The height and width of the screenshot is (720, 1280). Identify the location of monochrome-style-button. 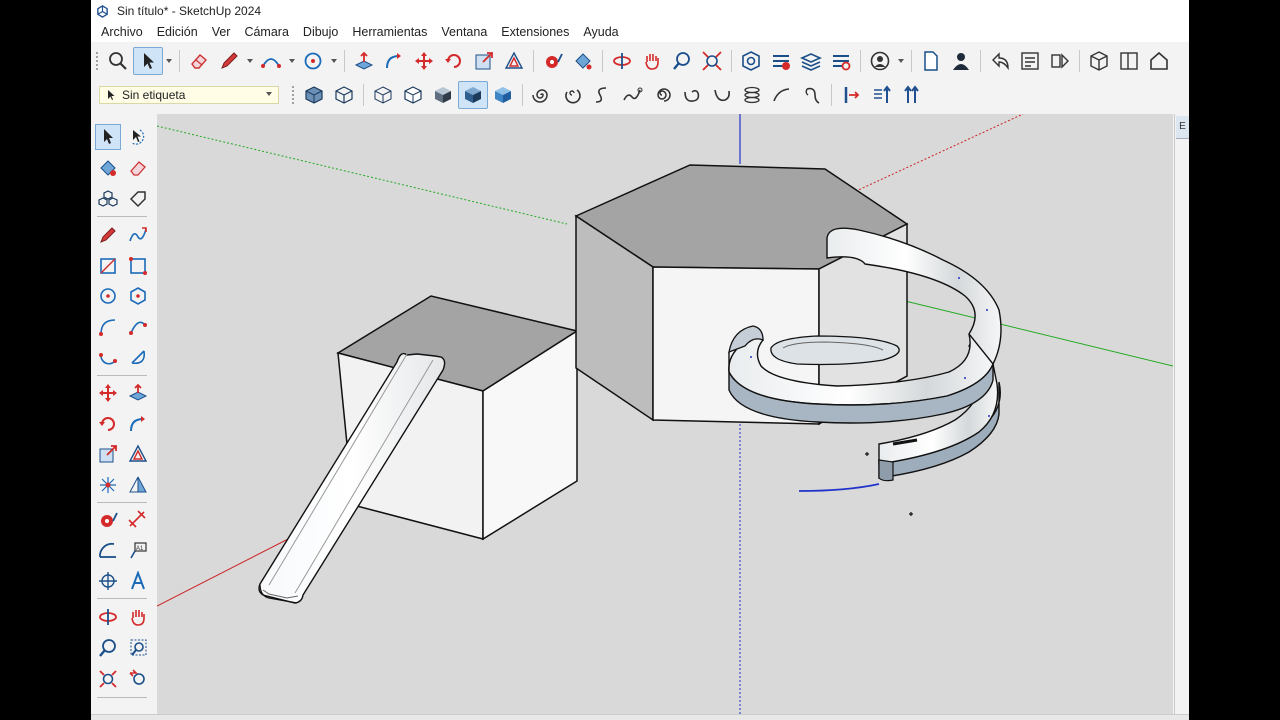
(503, 95).